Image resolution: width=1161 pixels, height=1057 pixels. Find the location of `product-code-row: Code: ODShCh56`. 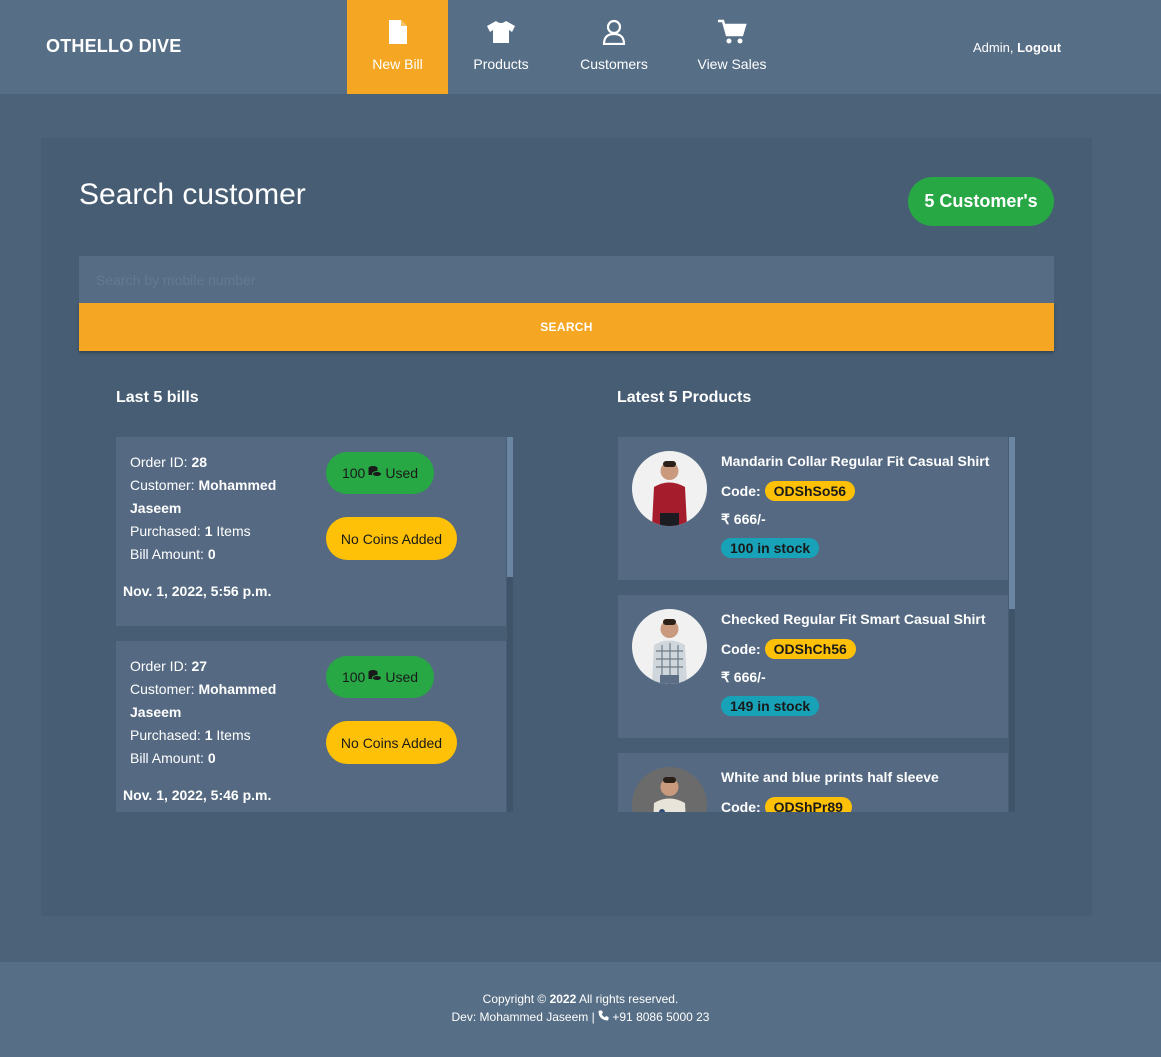

product-code-row: Code: ODShCh56 is located at coordinates (788, 649).